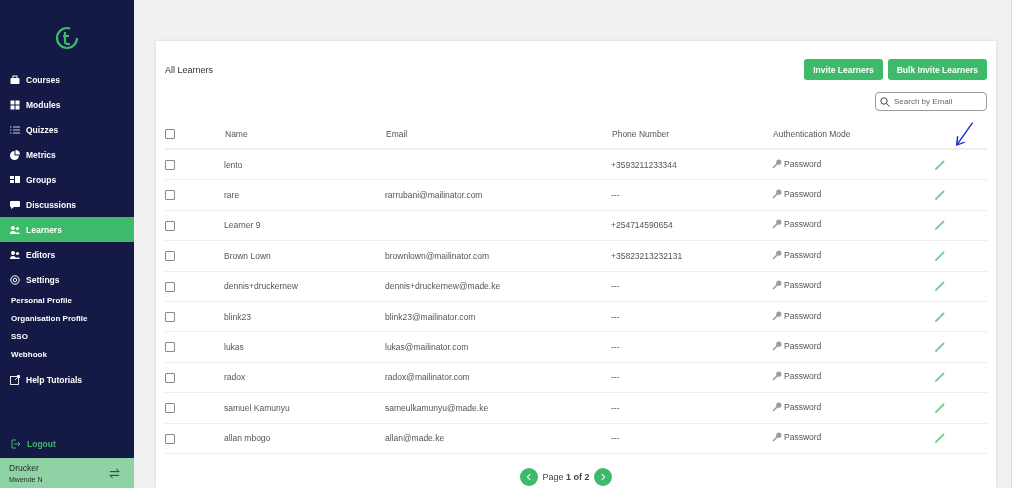  I want to click on next-page-button, so click(602, 476).